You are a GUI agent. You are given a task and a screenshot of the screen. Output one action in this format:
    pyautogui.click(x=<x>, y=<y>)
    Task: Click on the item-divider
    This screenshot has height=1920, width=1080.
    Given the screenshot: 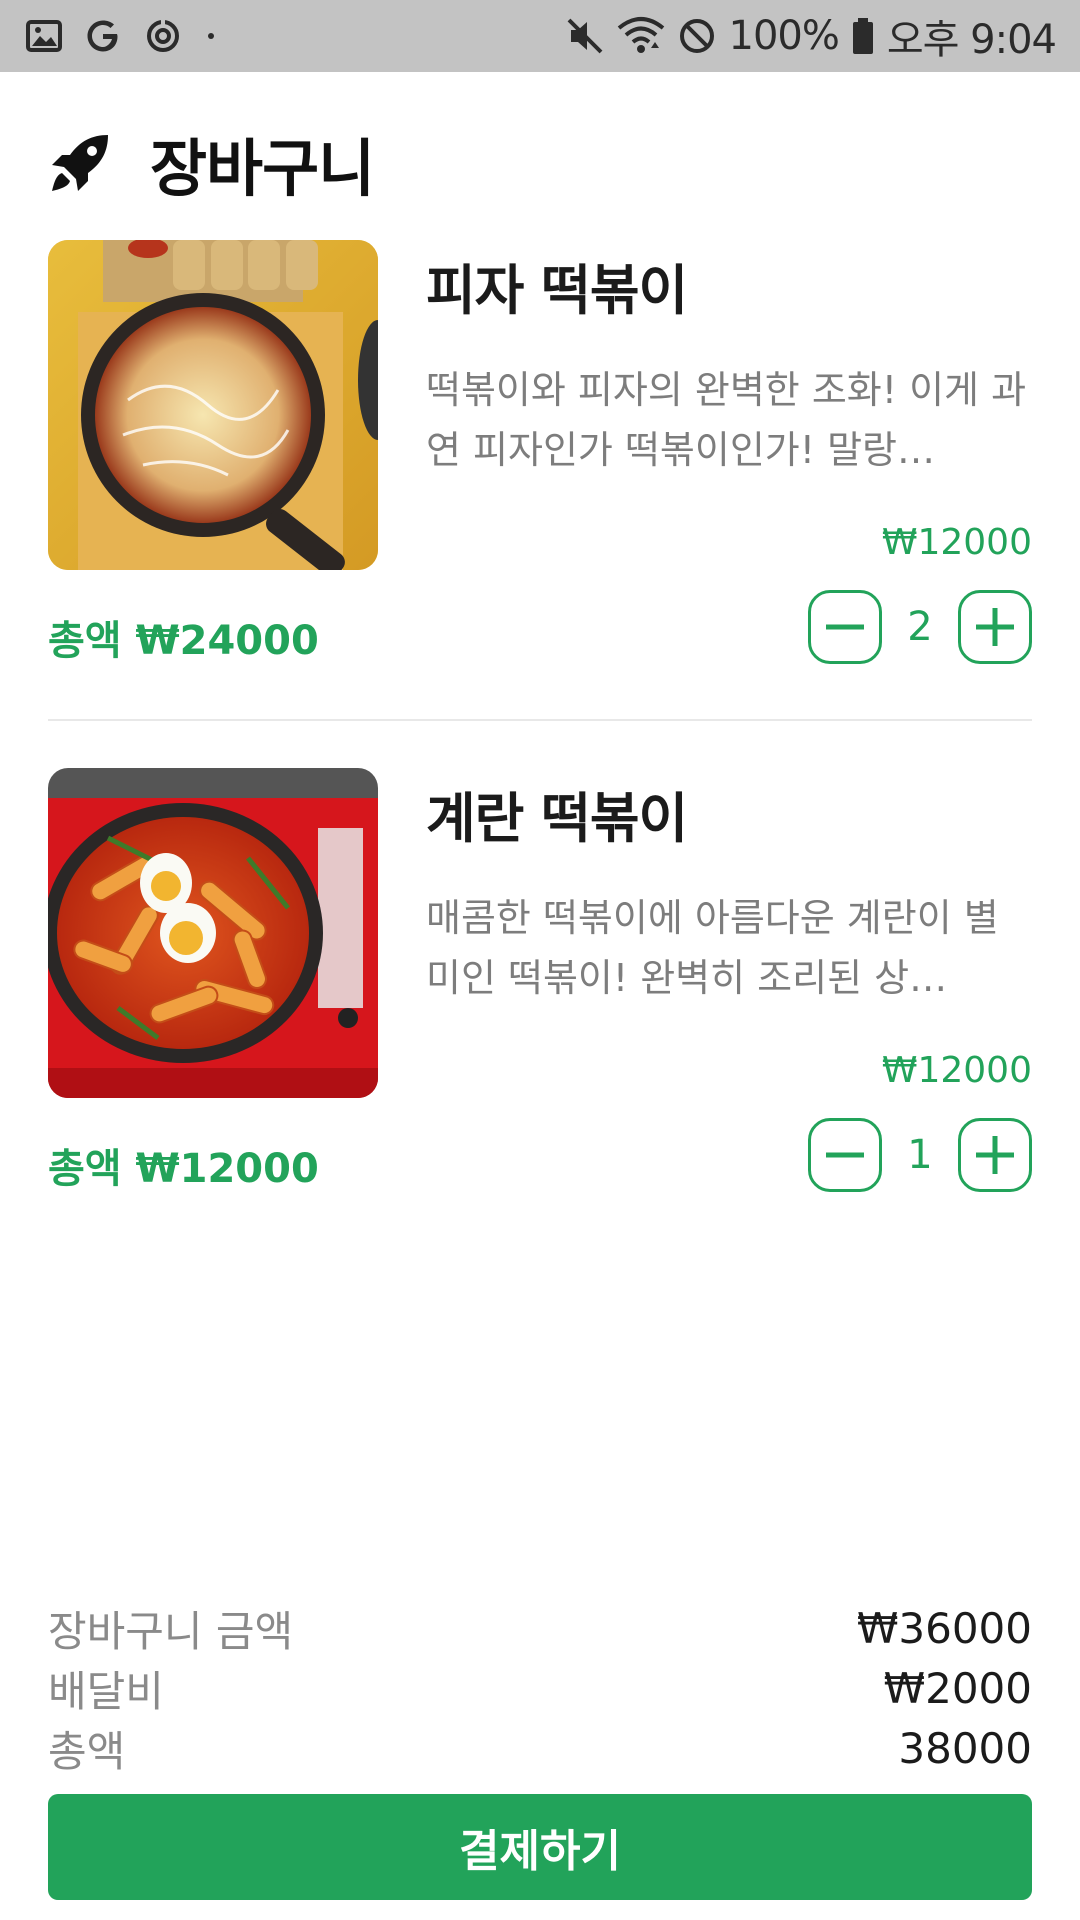 What is the action you would take?
    pyautogui.click(x=540, y=720)
    